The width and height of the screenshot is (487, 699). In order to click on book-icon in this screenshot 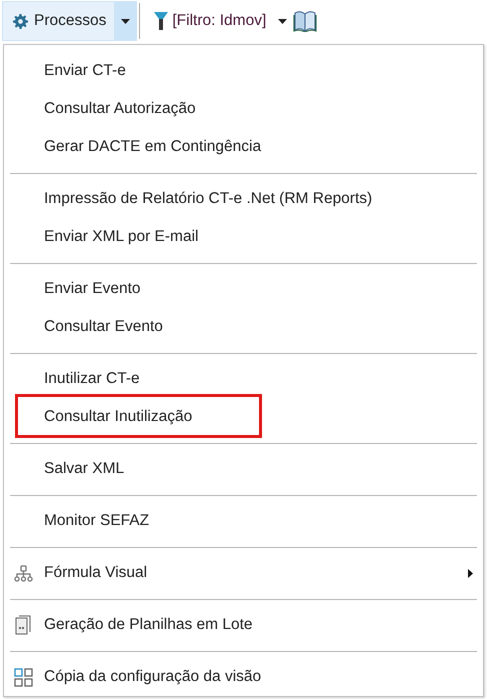, I will do `click(305, 21)`.